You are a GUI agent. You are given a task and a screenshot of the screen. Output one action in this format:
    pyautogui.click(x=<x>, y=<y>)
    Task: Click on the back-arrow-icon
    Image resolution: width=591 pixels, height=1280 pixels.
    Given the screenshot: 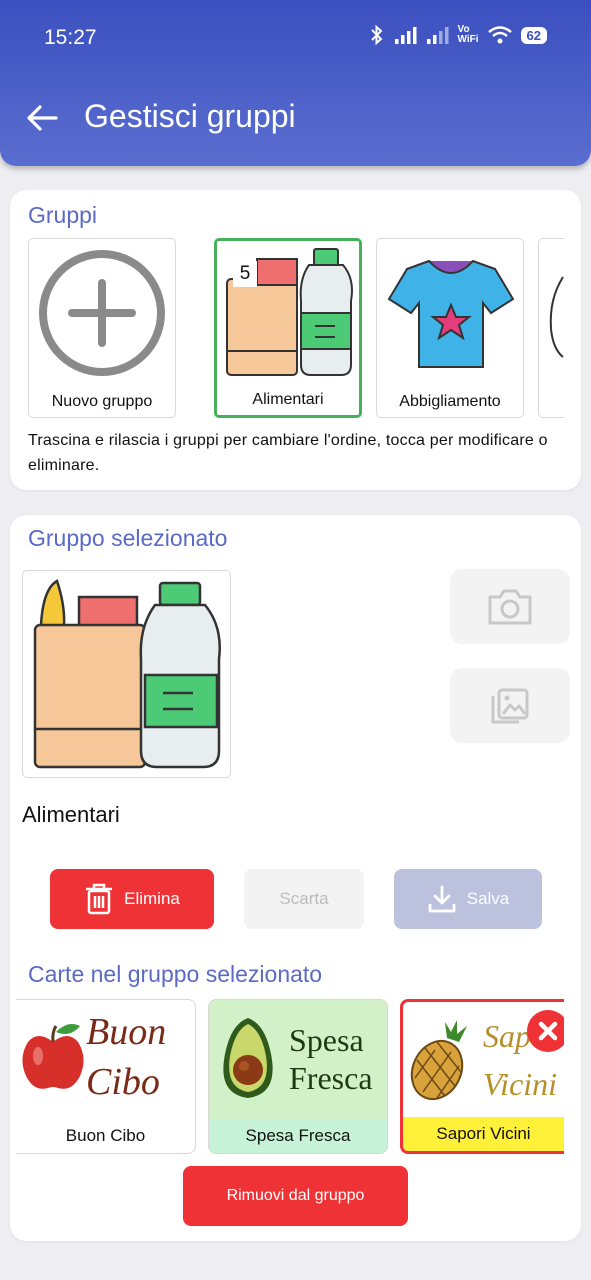 What is the action you would take?
    pyautogui.click(x=42, y=118)
    